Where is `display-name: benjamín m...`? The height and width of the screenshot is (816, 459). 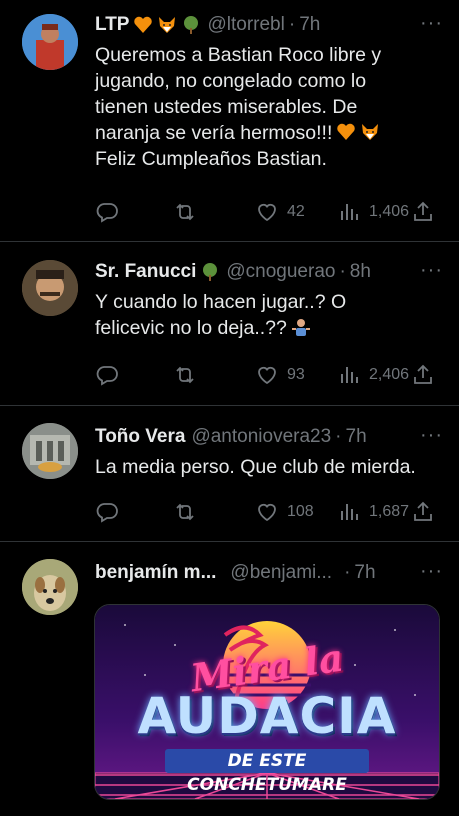
display-name: benjamín m... is located at coordinates (155, 573).